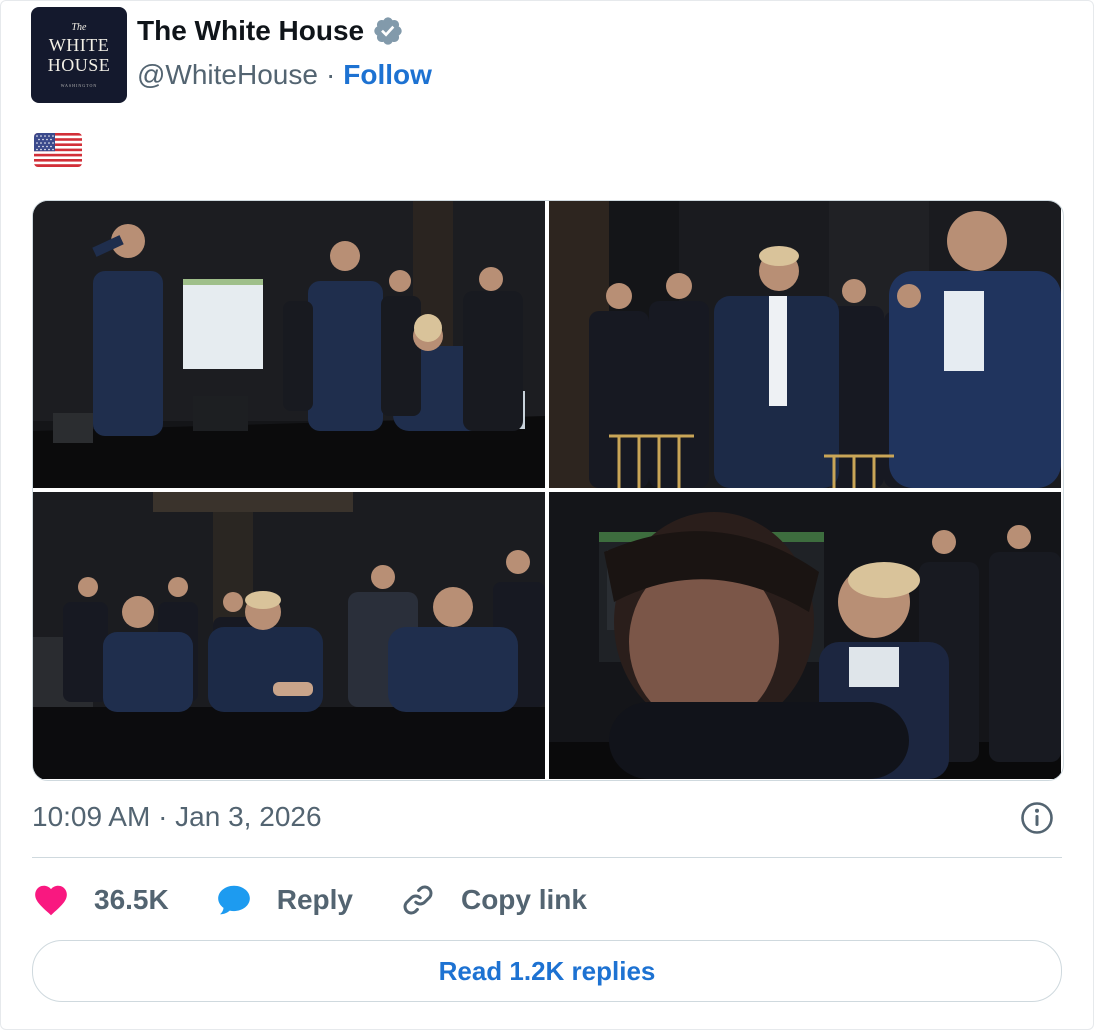 The height and width of the screenshot is (1030, 1094). I want to click on info-icon, so click(1037, 818).